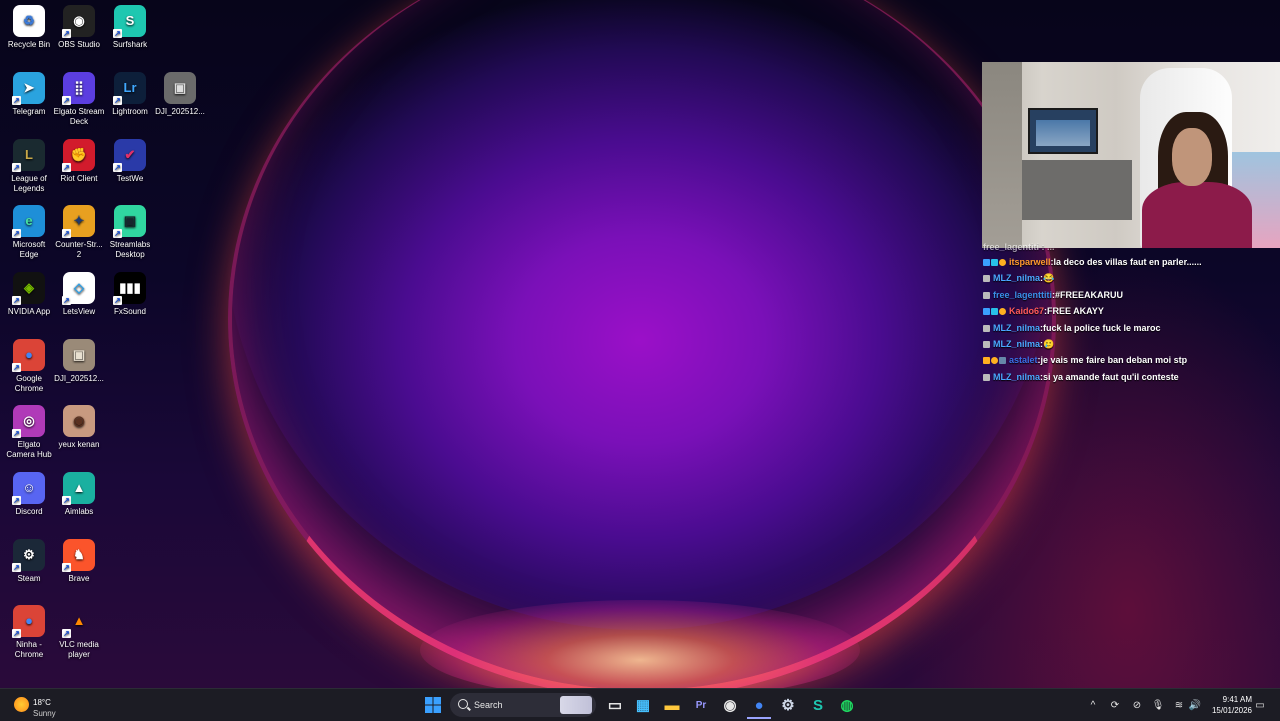 The width and height of the screenshot is (1280, 721). I want to click on lightroom-icon: Lr ↗, so click(129, 88).